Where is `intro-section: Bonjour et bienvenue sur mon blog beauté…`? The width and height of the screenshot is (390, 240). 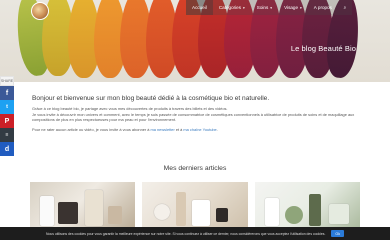 intro-section: Bonjour et bienvenue sur mon blog beauté… is located at coordinates (197, 115).